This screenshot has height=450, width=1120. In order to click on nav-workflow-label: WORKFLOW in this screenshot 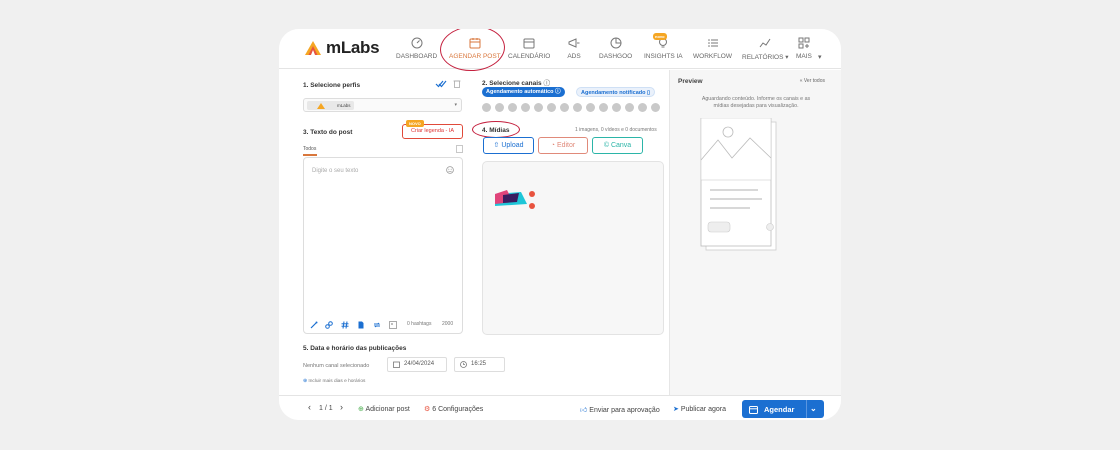, I will do `click(712, 56)`.